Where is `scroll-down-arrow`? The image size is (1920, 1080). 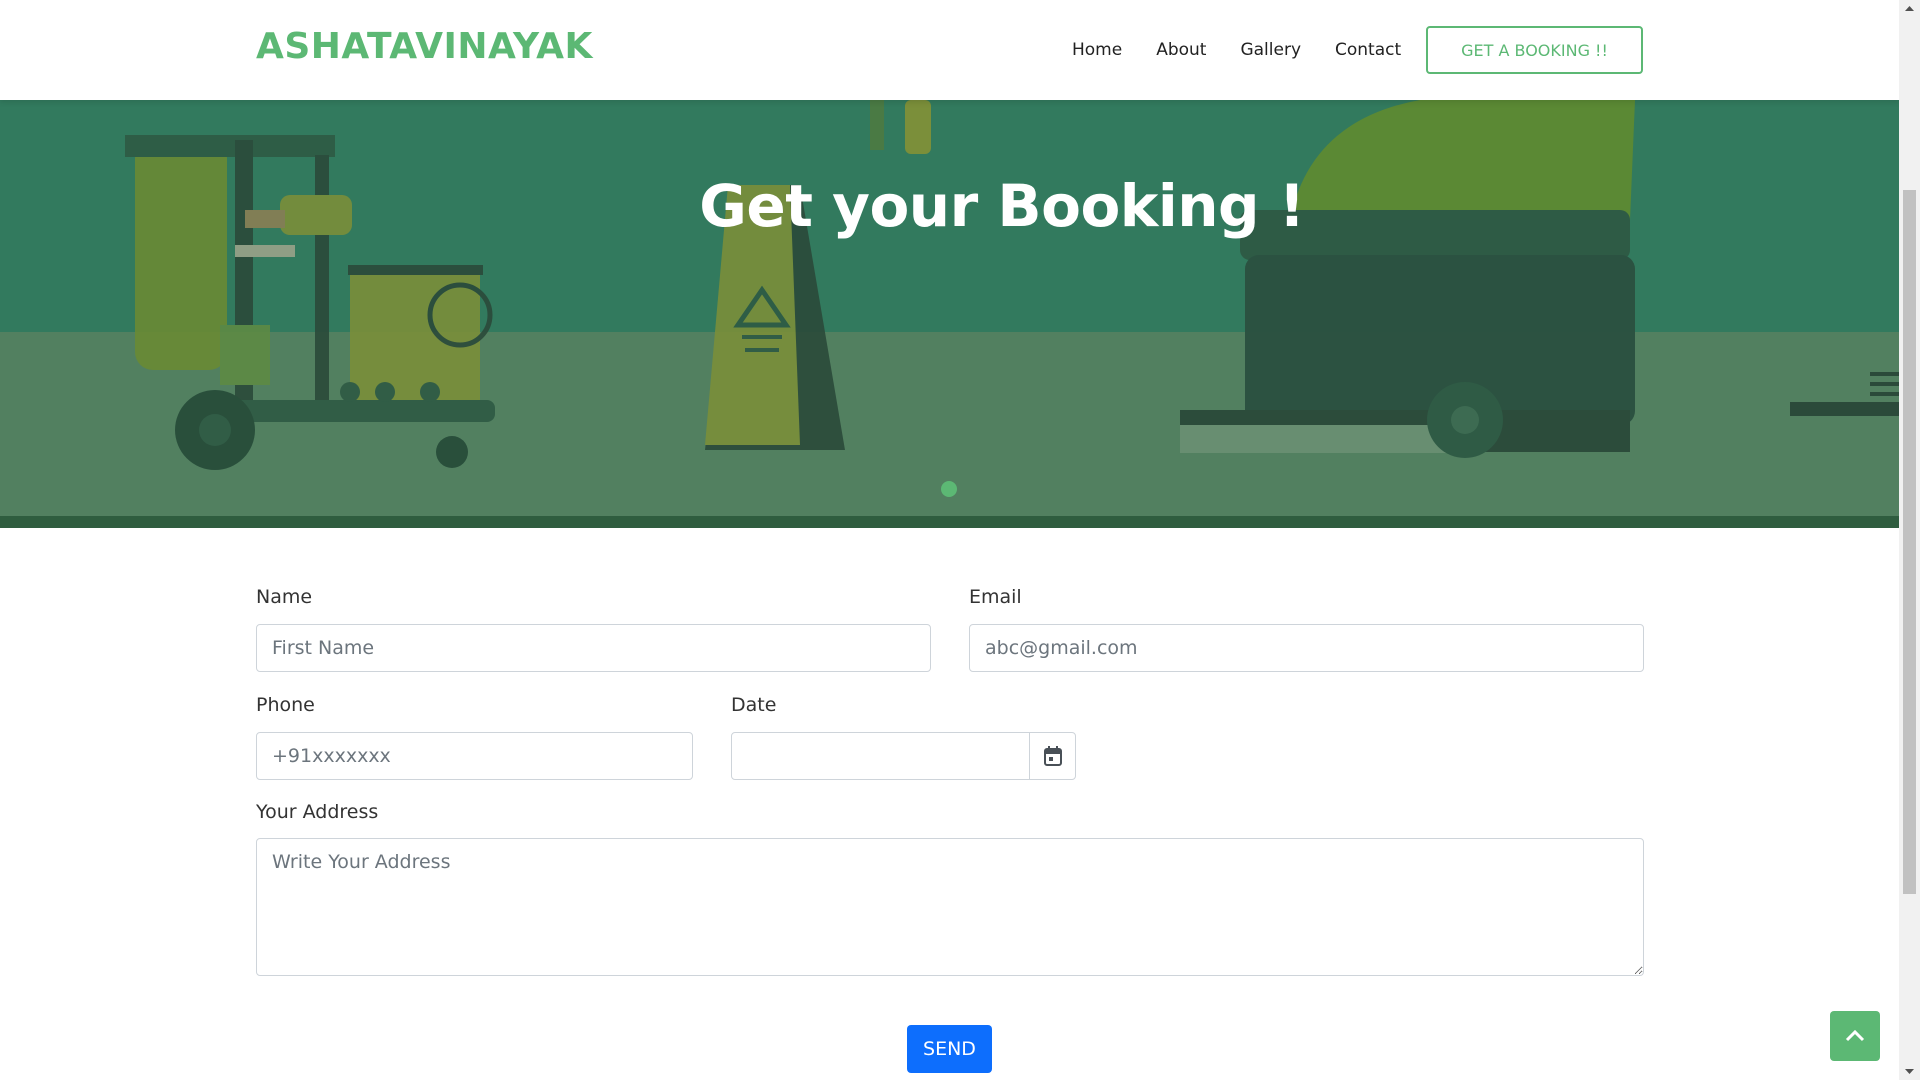 scroll-down-arrow is located at coordinates (1909, 1071).